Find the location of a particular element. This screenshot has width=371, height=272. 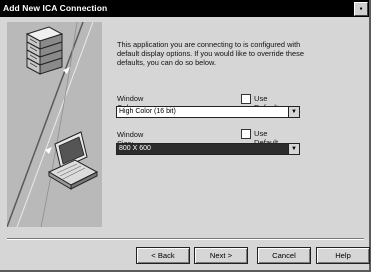

window-title: Add New ICA Connection is located at coordinates (55, 8).